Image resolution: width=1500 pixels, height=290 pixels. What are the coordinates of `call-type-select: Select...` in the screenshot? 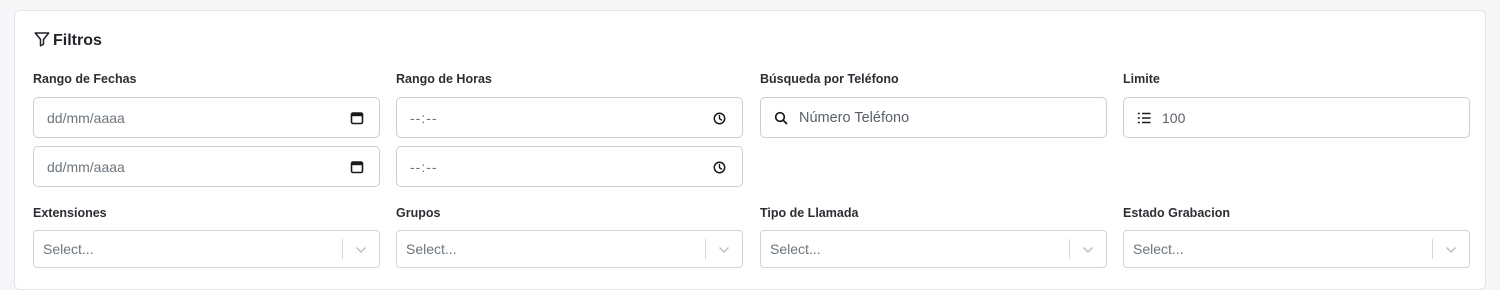 It's located at (933, 249).